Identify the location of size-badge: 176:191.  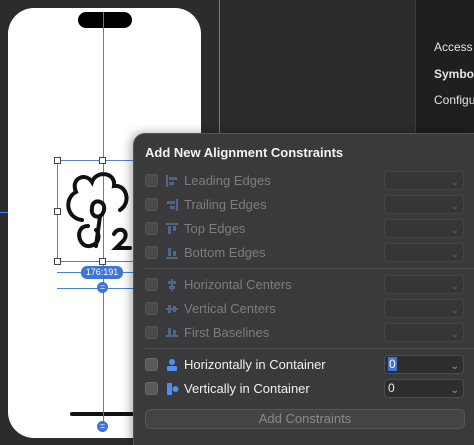
(102, 272).